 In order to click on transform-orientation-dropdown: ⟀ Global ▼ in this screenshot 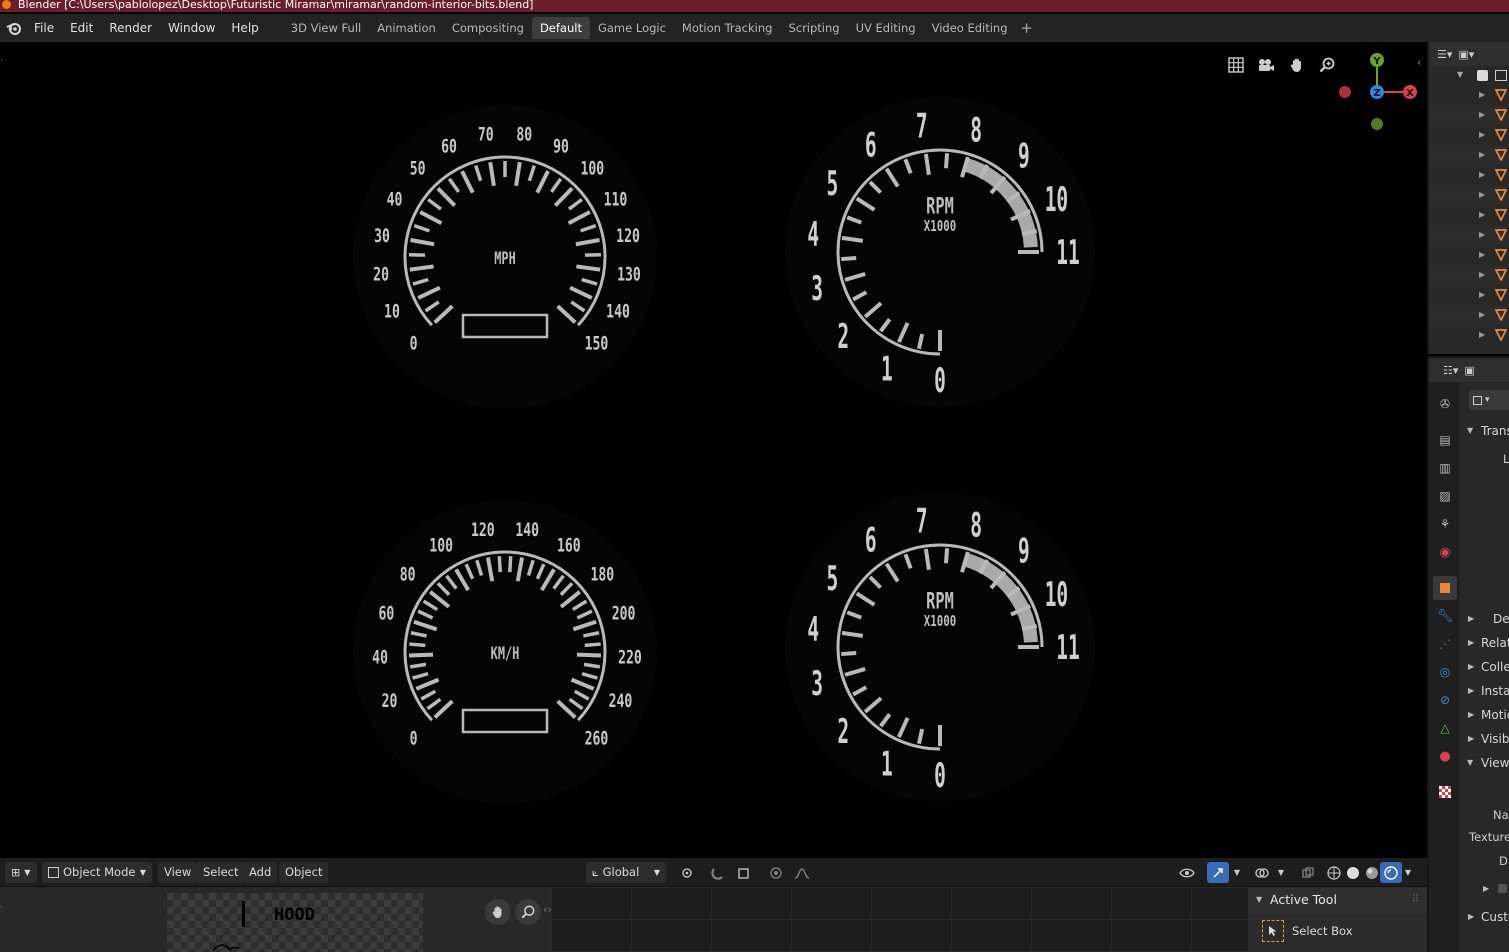, I will do `click(626, 872)`.